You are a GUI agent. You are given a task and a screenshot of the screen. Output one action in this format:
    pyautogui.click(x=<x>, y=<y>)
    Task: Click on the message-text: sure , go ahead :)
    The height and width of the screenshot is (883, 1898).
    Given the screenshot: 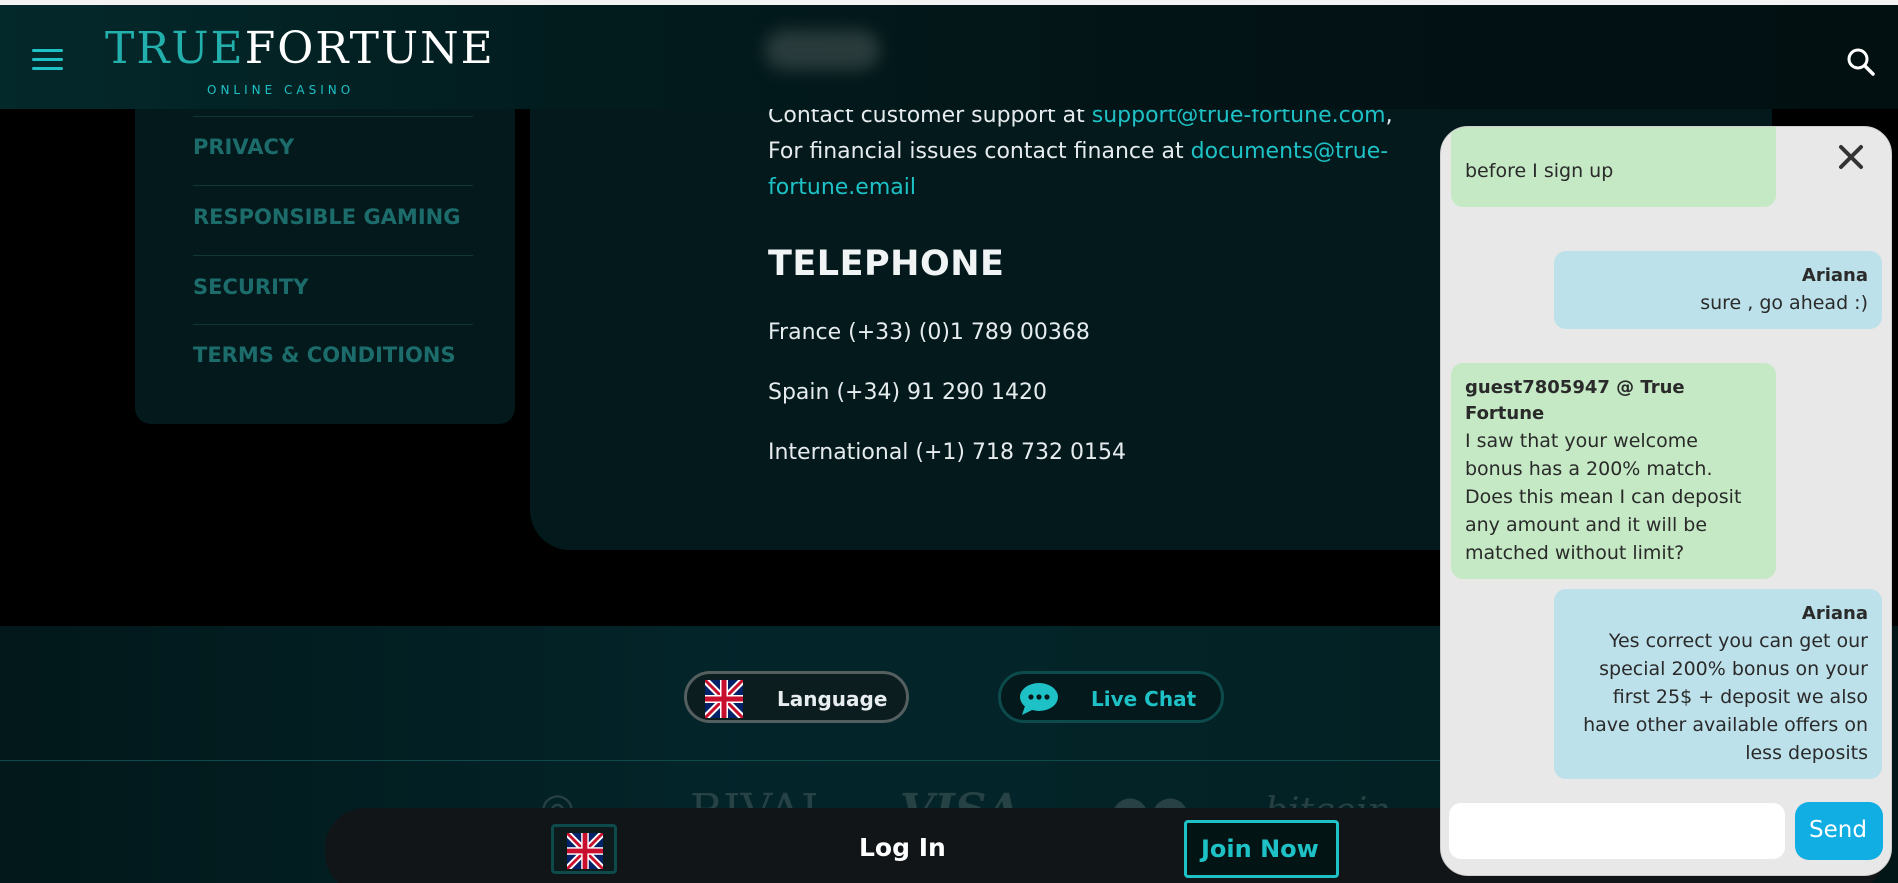 What is the action you would take?
    pyautogui.click(x=1784, y=303)
    